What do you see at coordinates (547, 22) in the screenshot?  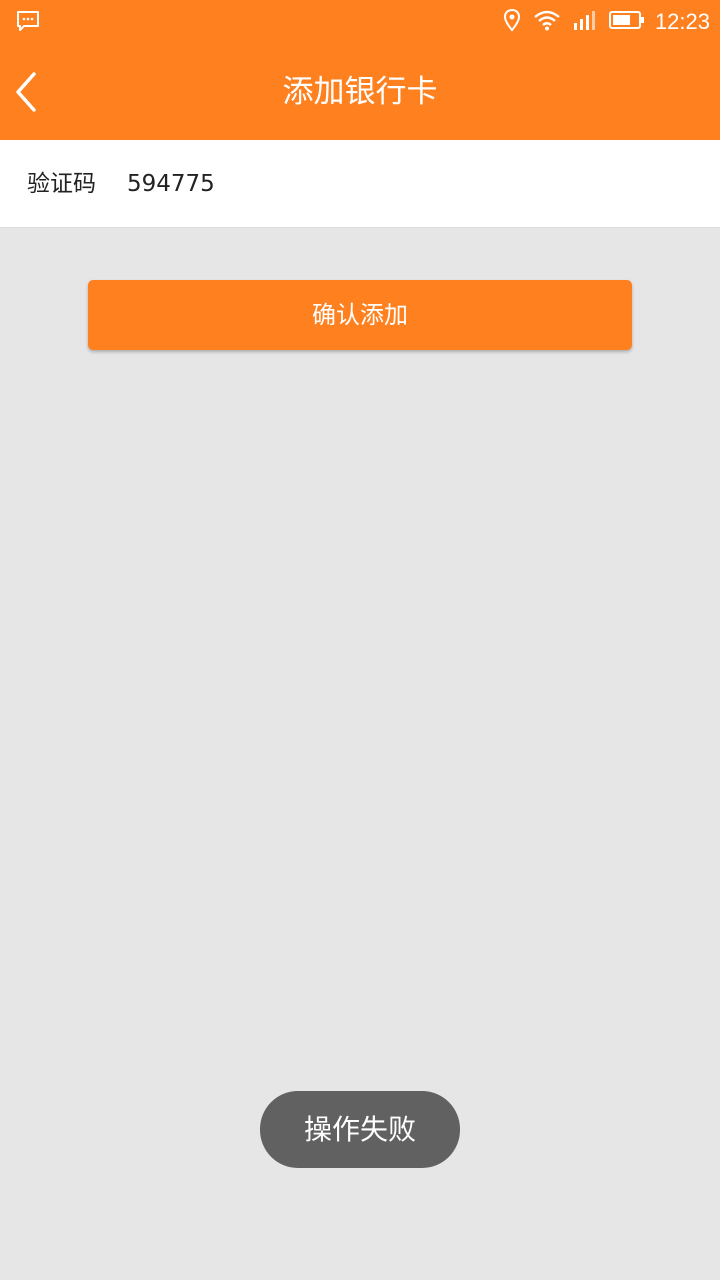 I see `wifi-icon` at bounding box center [547, 22].